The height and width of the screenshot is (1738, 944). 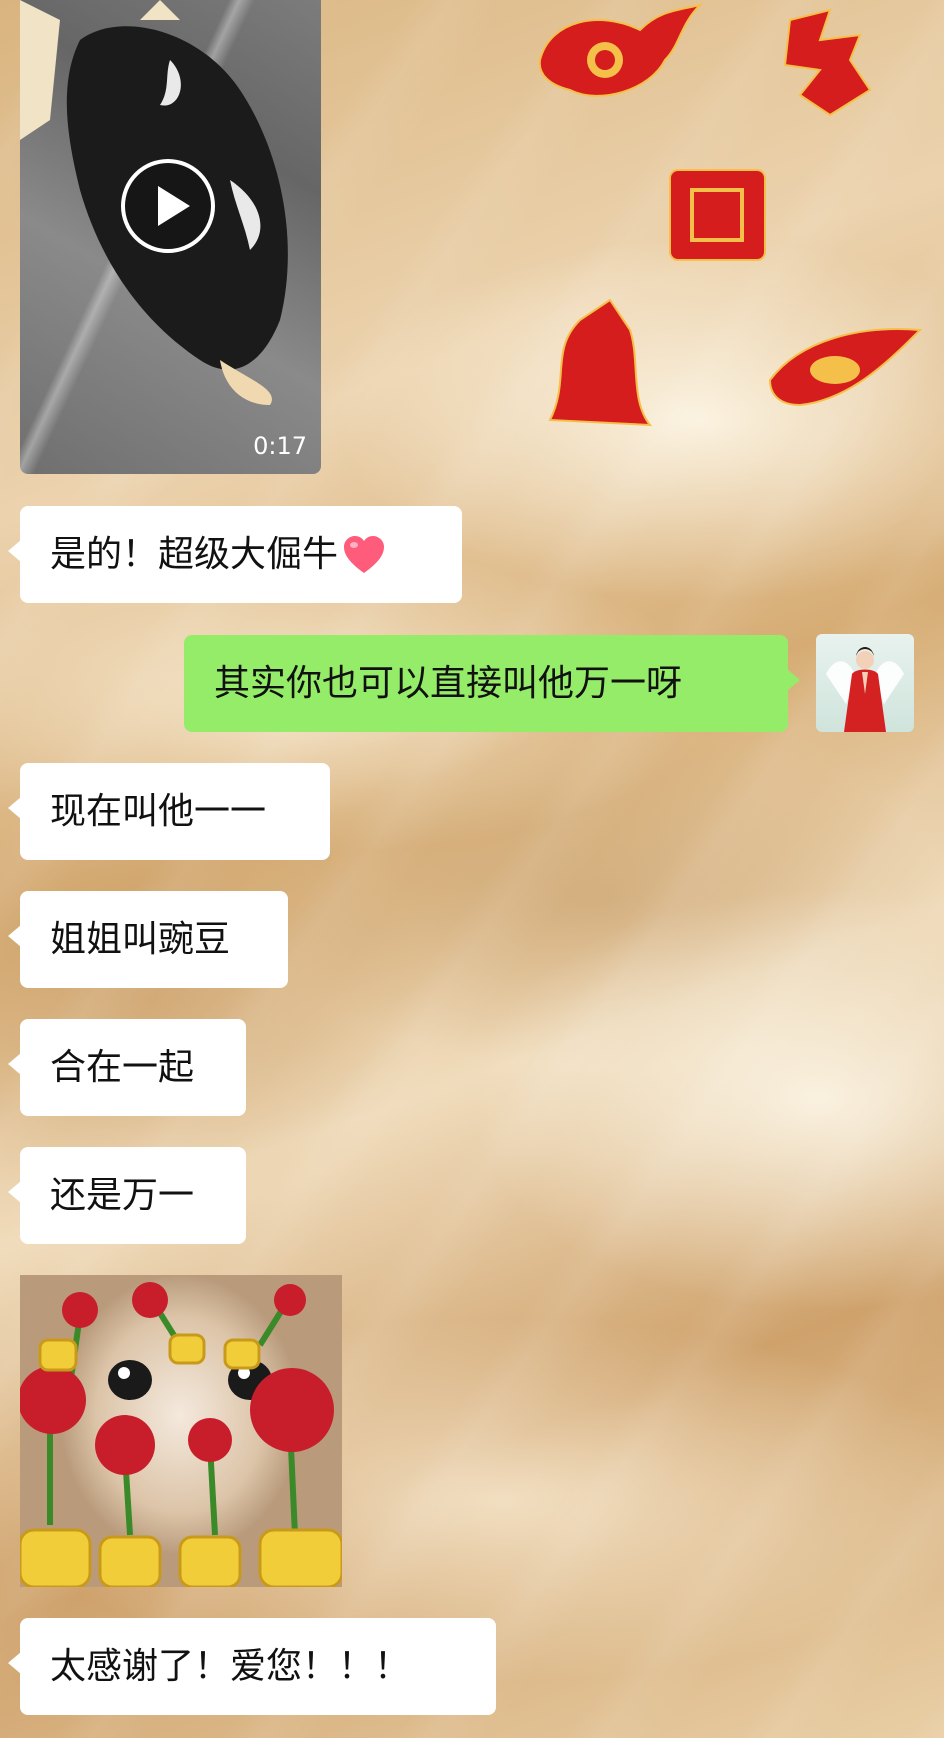 What do you see at coordinates (827, 62) in the screenshot?
I see `ornament-glyph-right` at bounding box center [827, 62].